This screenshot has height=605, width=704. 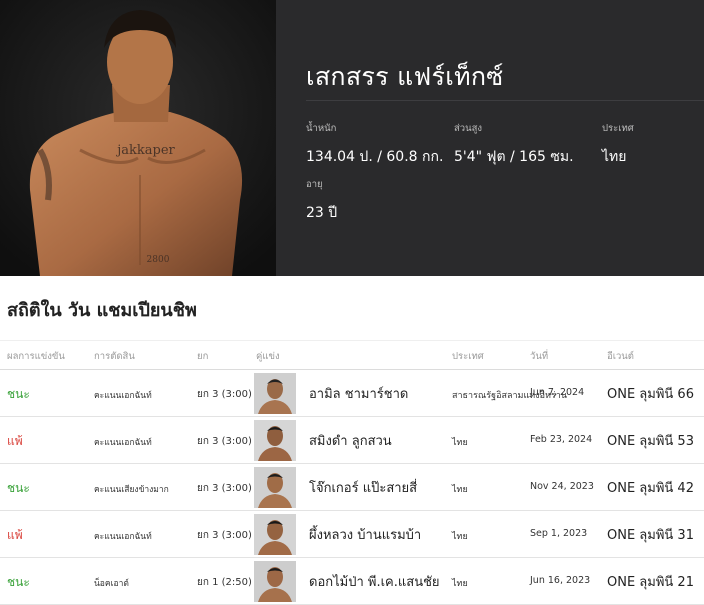 I want to click on event-link: ONE ลุมพินี 53, so click(x=650, y=440).